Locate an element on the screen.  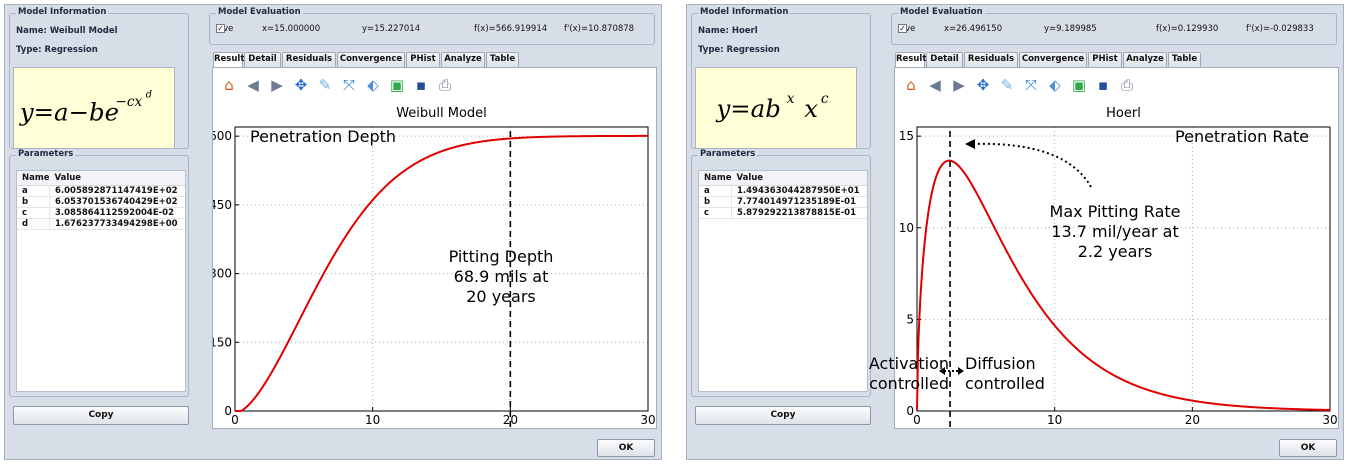
param-value: 7.774014971235189E-01 is located at coordinates (799, 202).